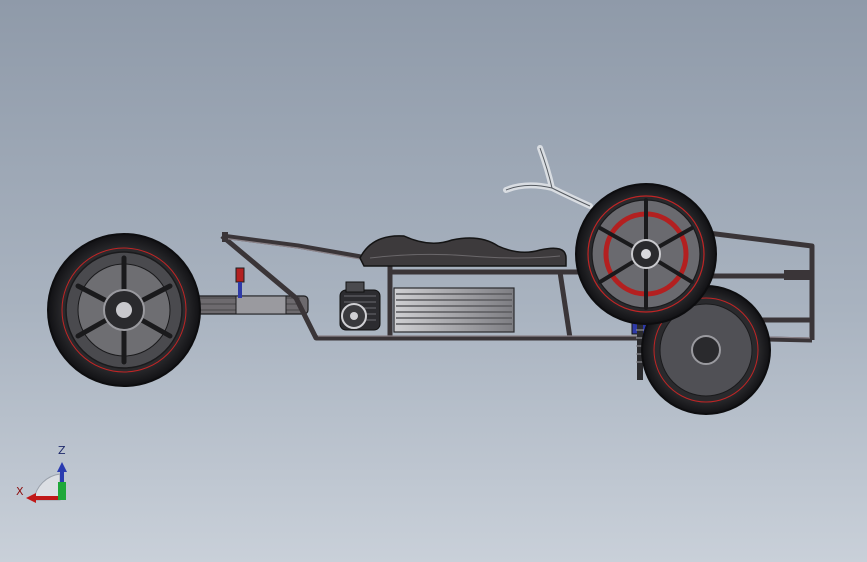  Describe the element at coordinates (463, 251) in the screenshot. I see `seat` at that location.